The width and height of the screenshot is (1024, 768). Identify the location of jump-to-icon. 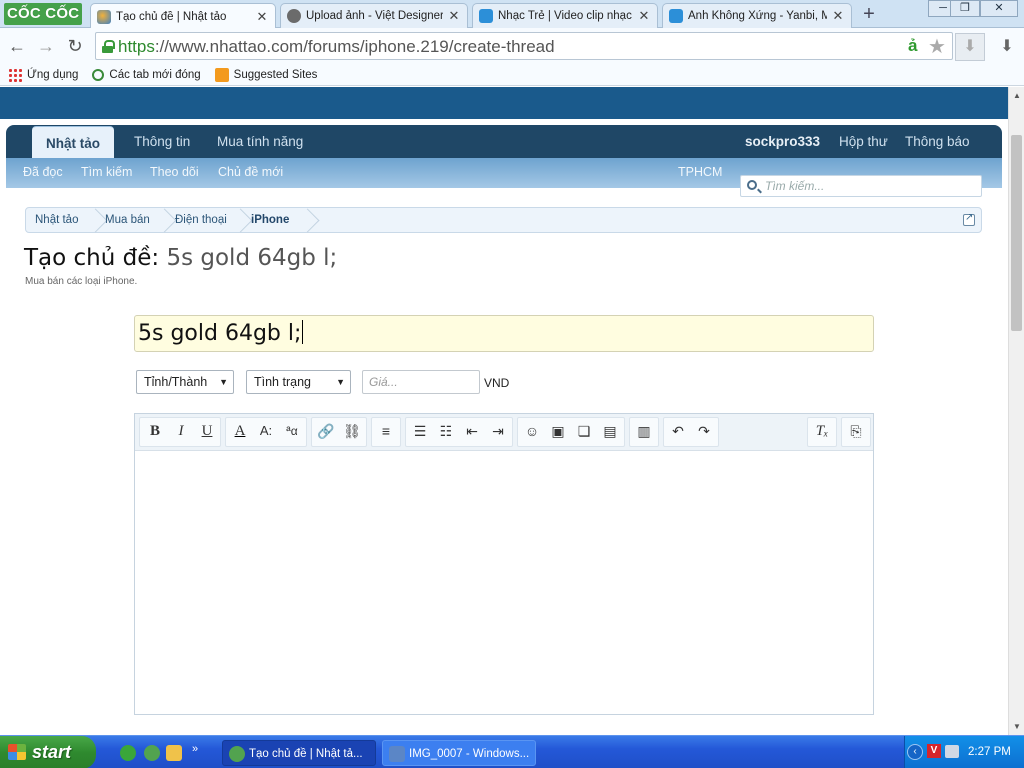
(969, 219).